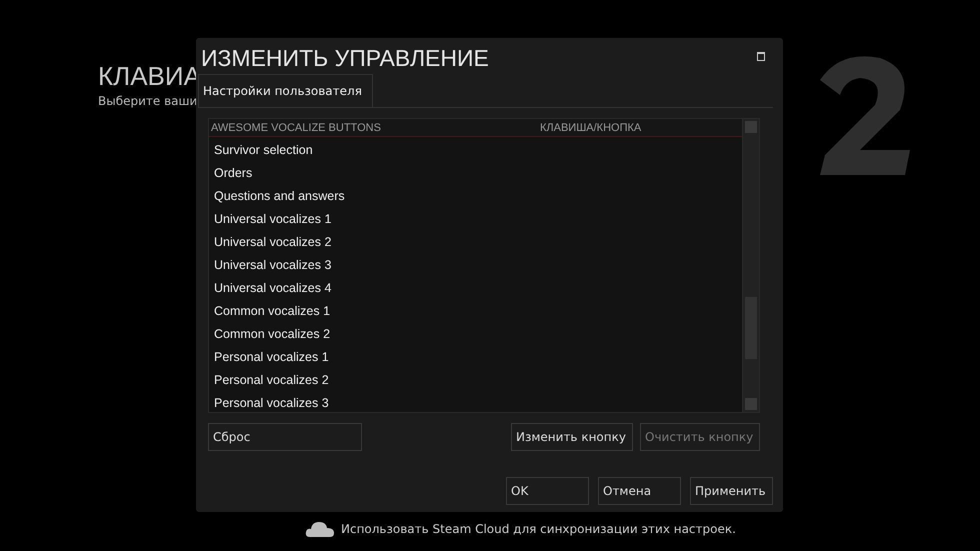  What do you see at coordinates (572, 437) in the screenshot?
I see `action-button: Изменить кнопку` at bounding box center [572, 437].